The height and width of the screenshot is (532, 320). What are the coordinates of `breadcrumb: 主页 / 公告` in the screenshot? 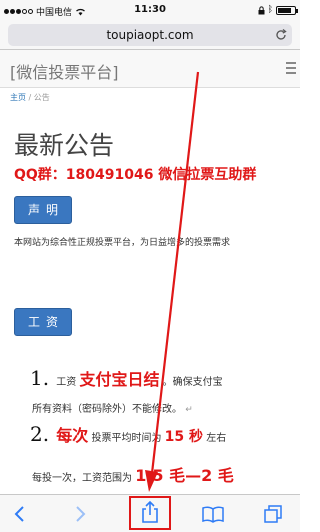 It's located at (30, 97).